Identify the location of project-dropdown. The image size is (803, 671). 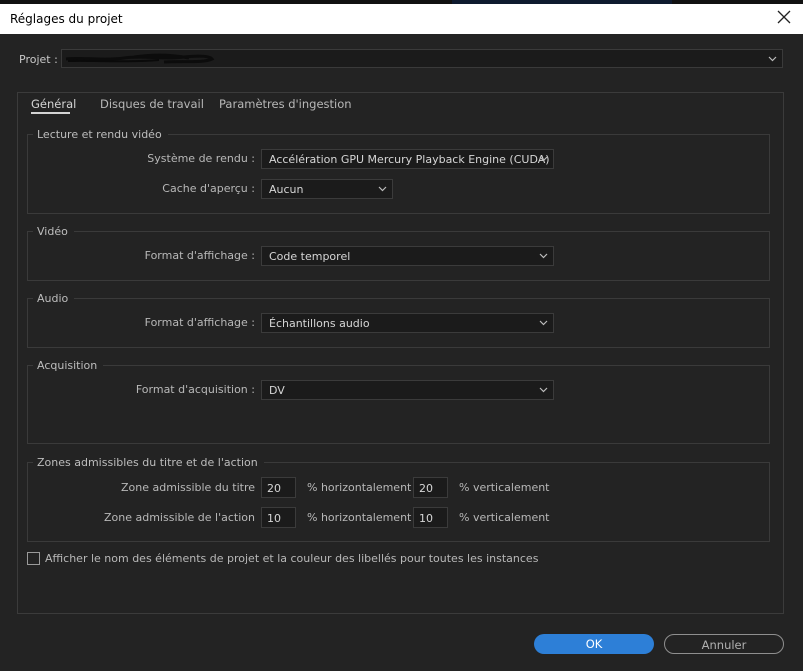
(422, 58).